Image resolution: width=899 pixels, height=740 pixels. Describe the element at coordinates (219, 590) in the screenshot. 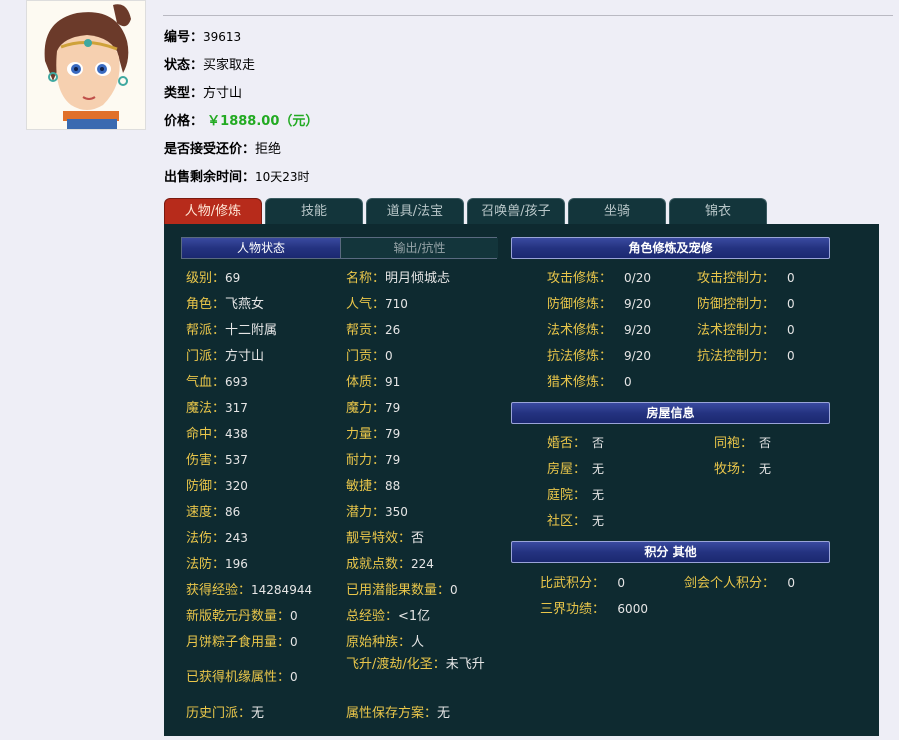

I see `char-left-label: 获得经验：` at that location.